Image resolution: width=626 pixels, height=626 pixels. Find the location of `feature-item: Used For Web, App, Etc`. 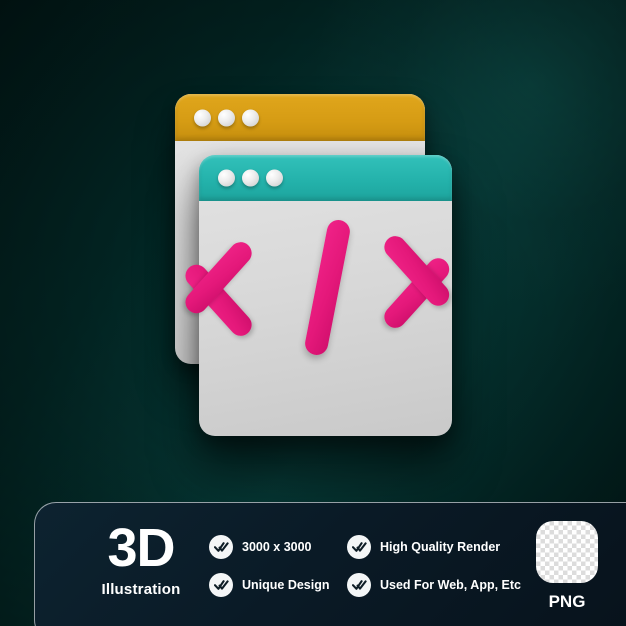

feature-item: Used For Web, App, Etc is located at coordinates (434, 585).